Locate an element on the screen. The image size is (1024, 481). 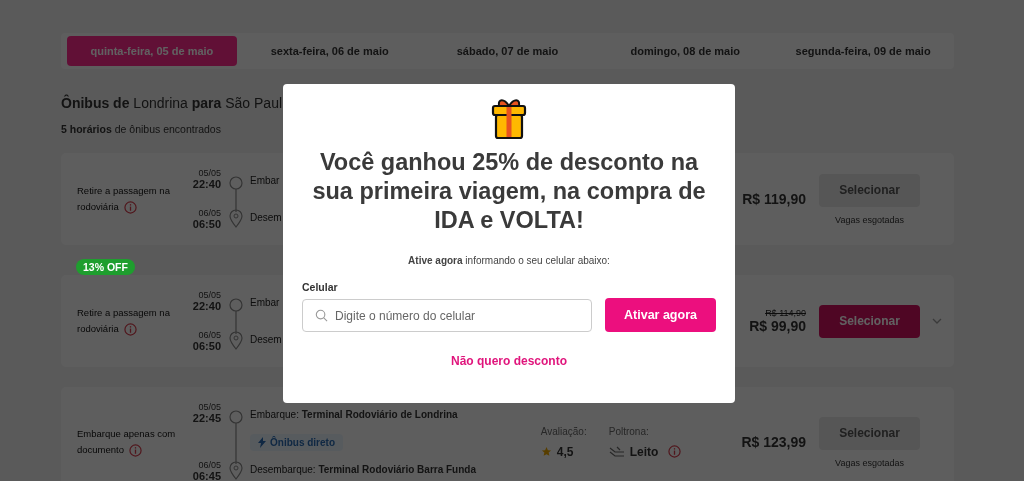
alighting-text: Desembarque: Terminal Rodoviário Barra Funda is located at coordinates (363, 469).